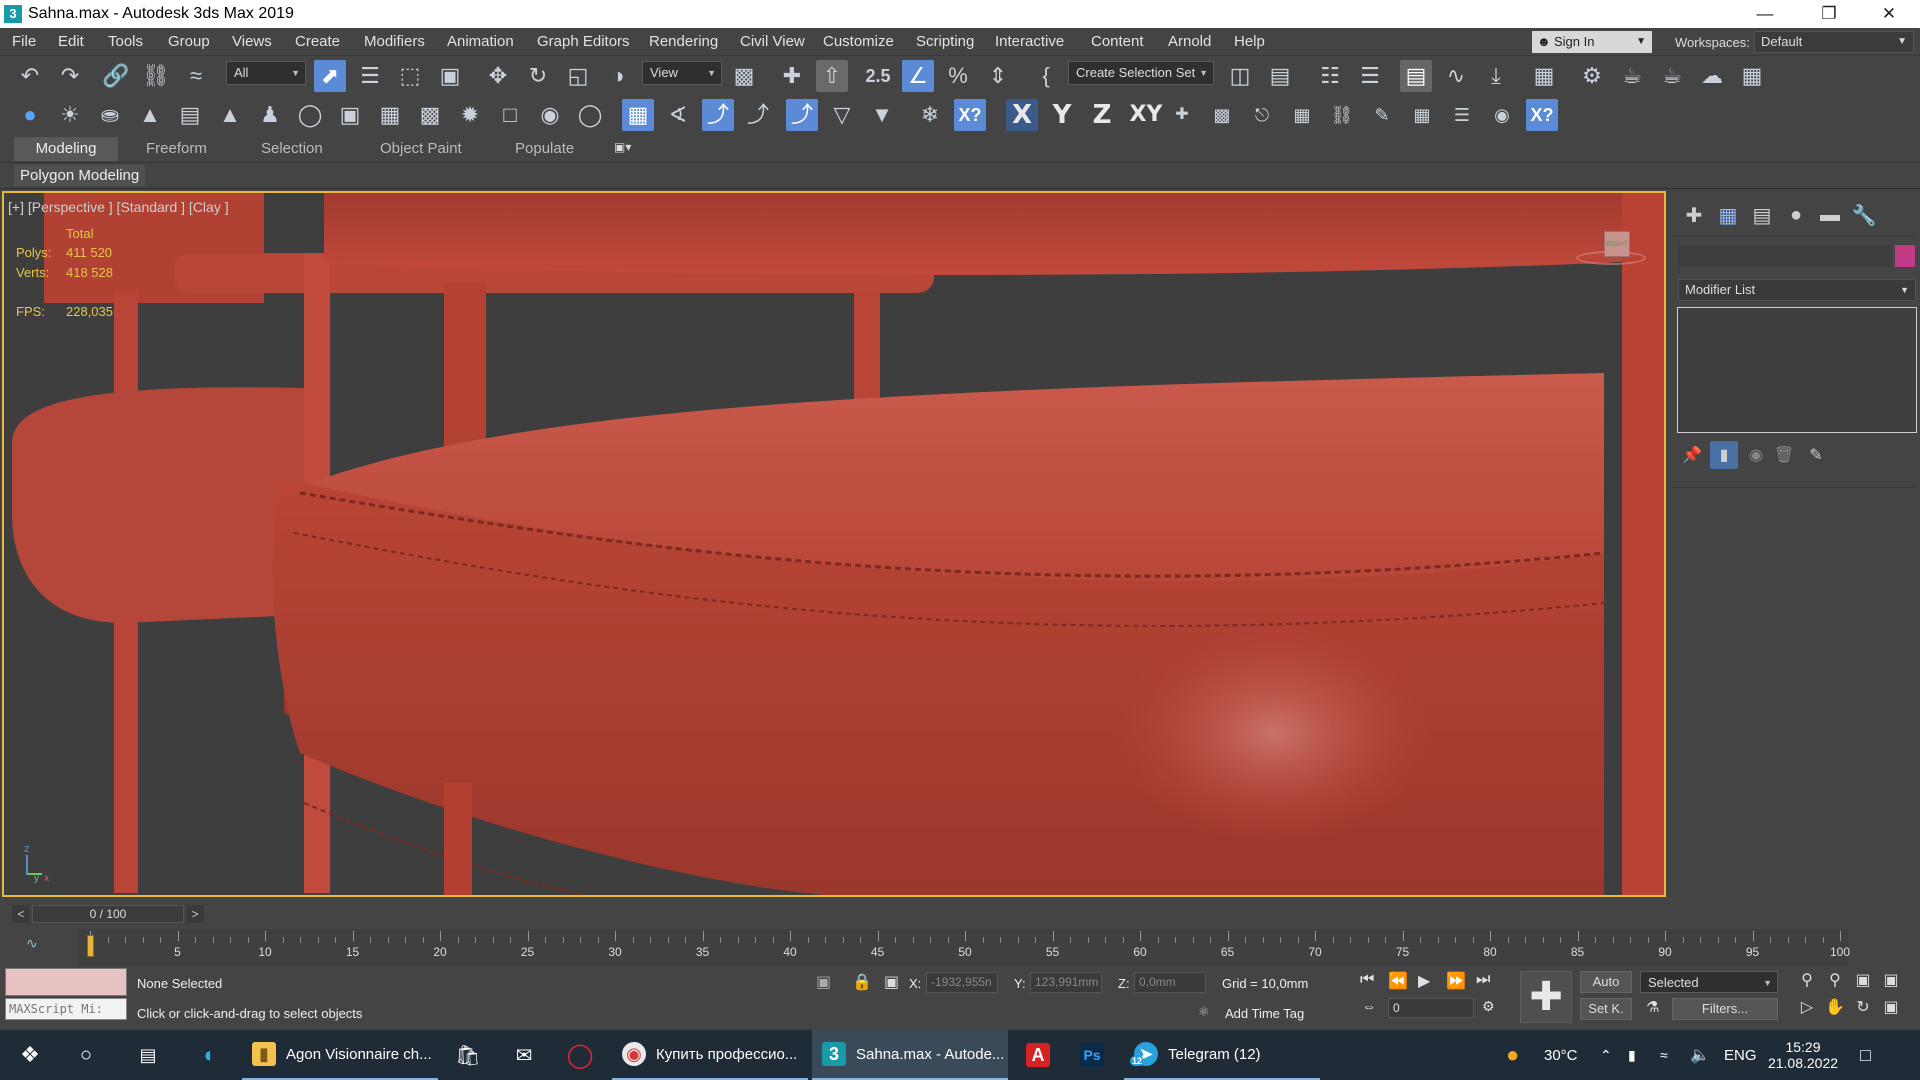  Describe the element at coordinates (1692, 455) in the screenshot. I see `pin-stack-icon: 📌` at that location.